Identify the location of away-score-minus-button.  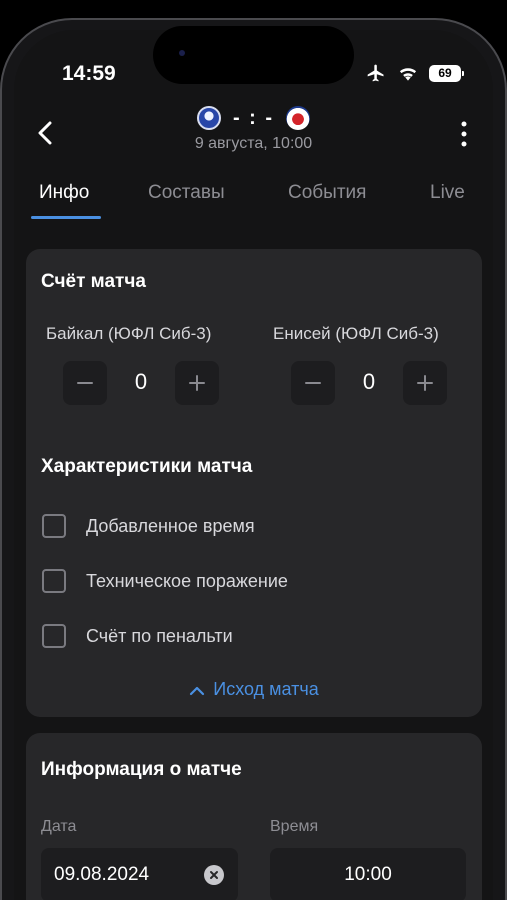
(313, 383).